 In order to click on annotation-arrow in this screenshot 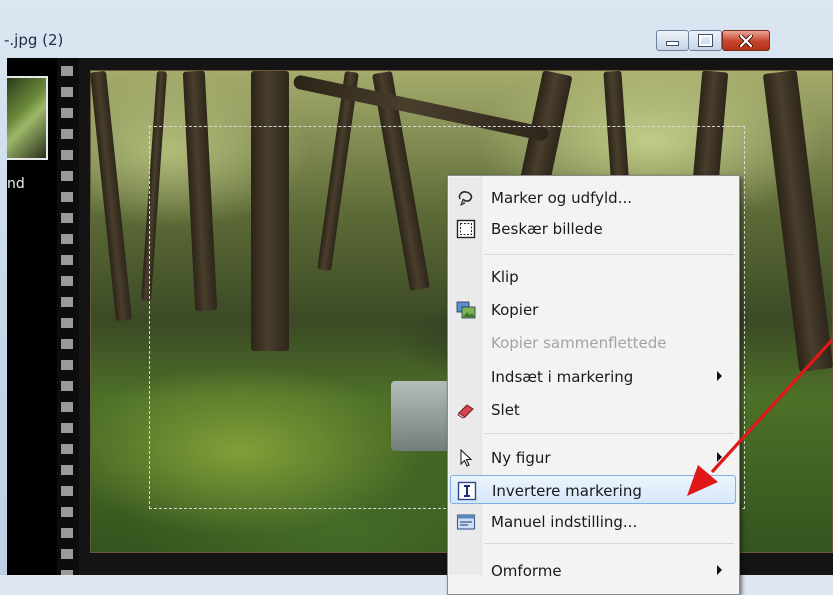, I will do `click(760, 417)`.